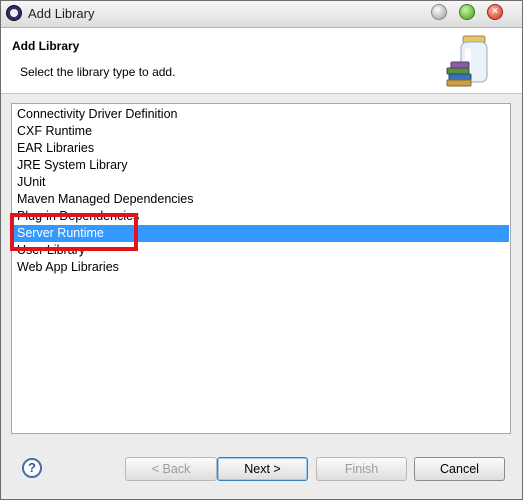  Describe the element at coordinates (261, 148) in the screenshot. I see `list-item: EAR Libraries` at that location.